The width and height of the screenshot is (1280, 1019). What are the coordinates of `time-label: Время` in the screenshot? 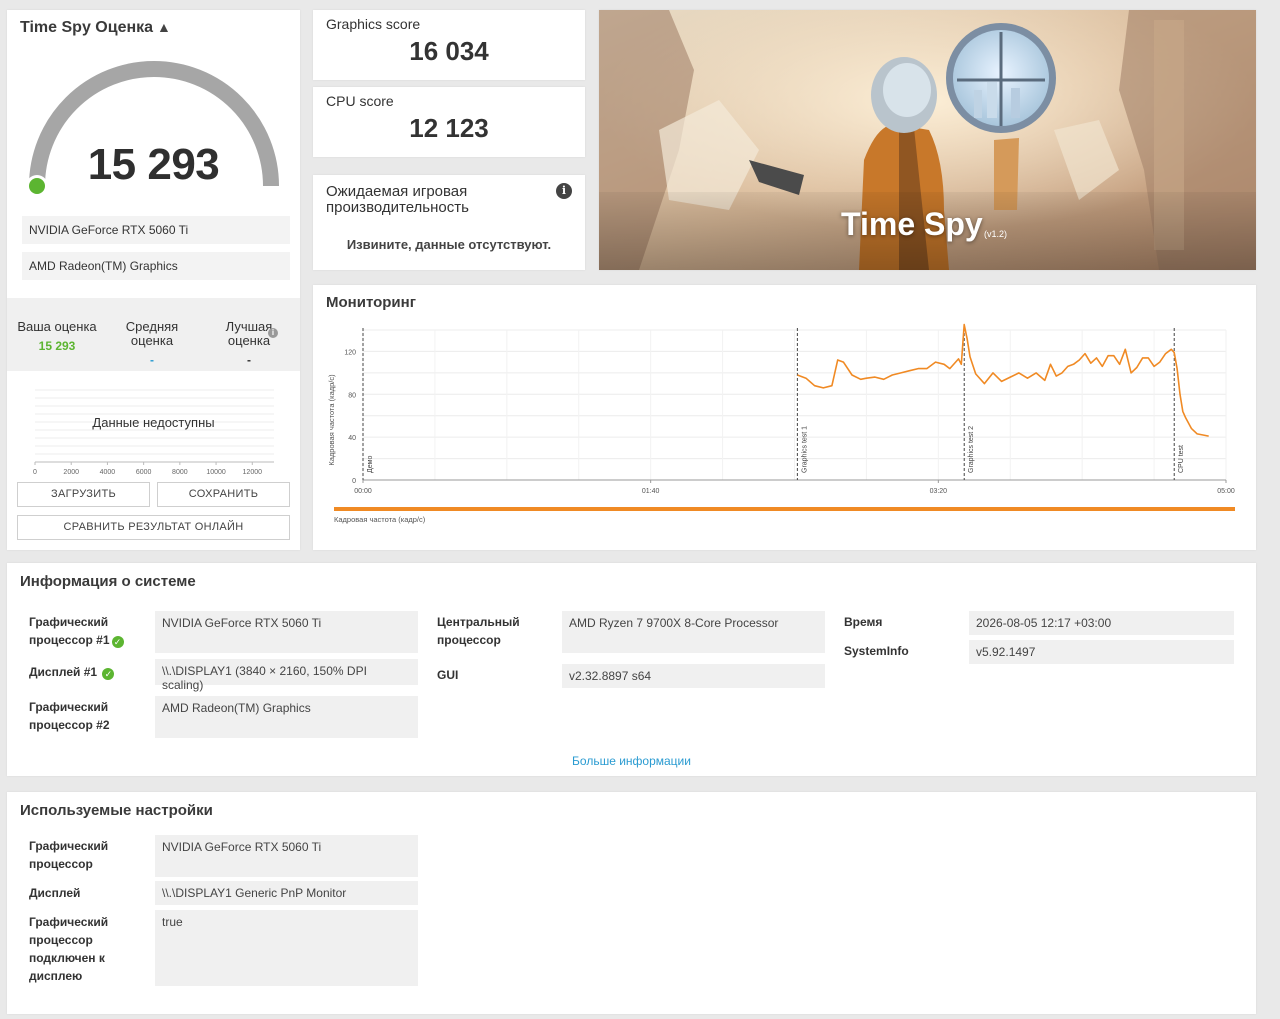 It's located at (863, 622).